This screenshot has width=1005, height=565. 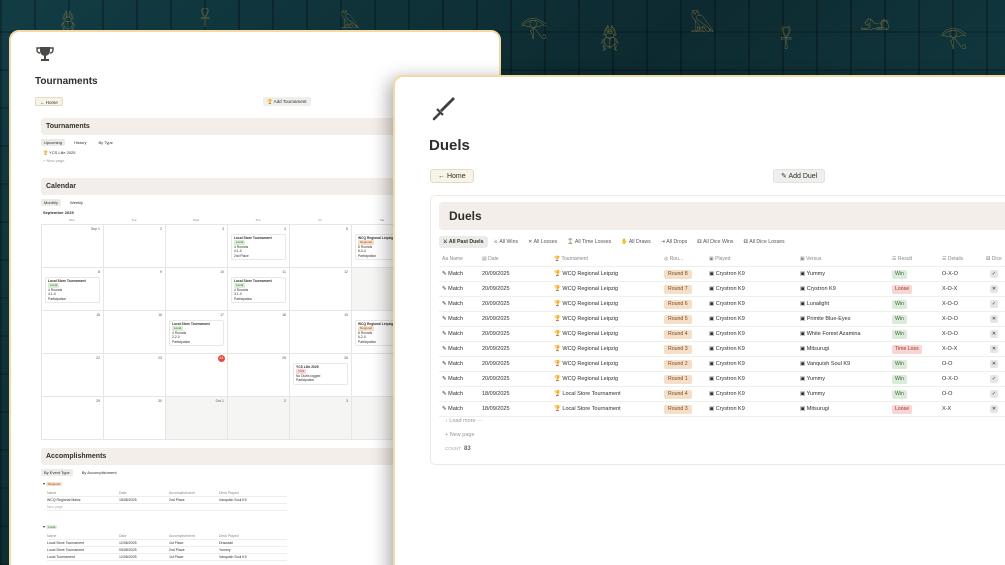 What do you see at coordinates (73, 246) in the screenshot?
I see `calendar-day-cell: Sep 1` at bounding box center [73, 246].